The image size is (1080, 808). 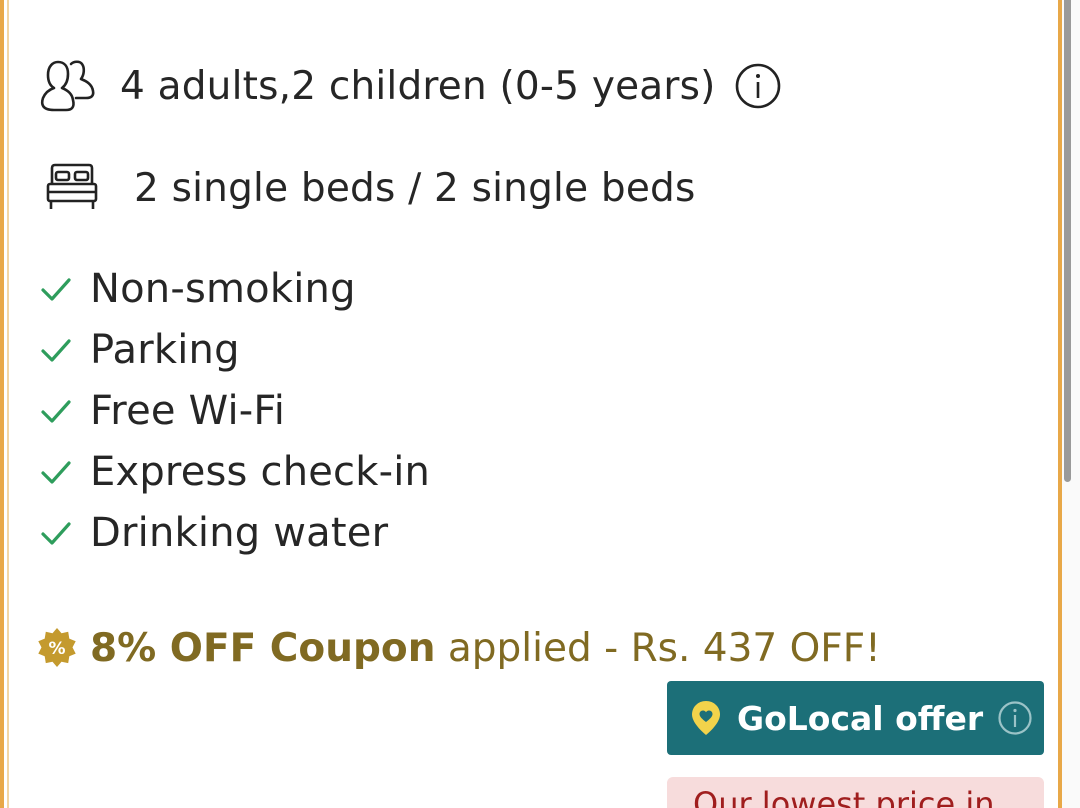 I want to click on feature-item: Express check-in, so click(x=234, y=471).